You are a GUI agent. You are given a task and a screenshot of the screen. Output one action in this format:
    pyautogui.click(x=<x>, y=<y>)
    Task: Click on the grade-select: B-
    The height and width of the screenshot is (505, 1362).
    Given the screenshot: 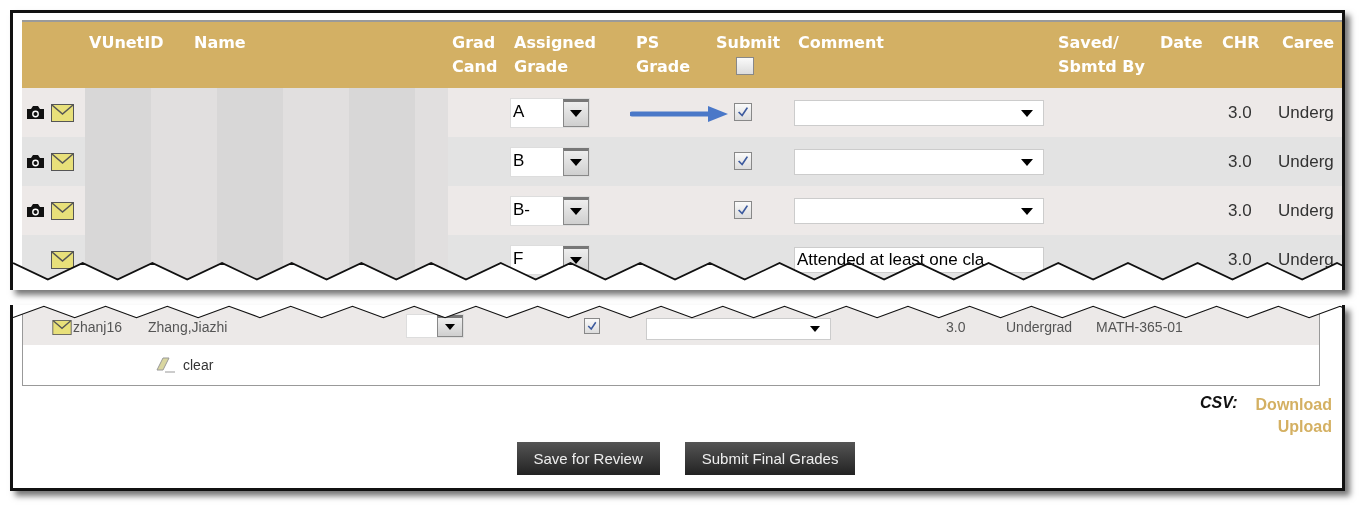 What is the action you would take?
    pyautogui.click(x=550, y=210)
    